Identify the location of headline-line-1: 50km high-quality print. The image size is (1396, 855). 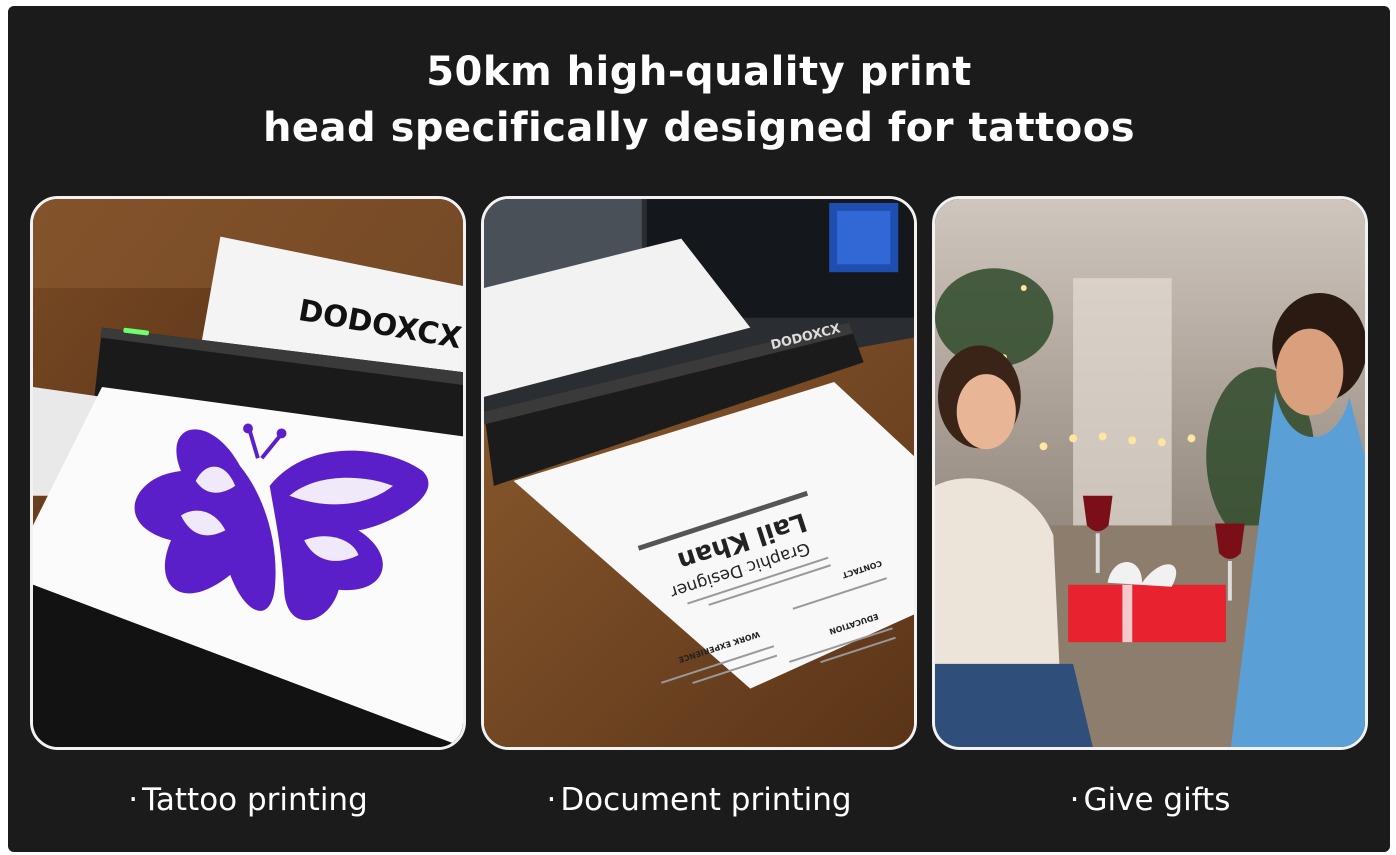
(699, 72).